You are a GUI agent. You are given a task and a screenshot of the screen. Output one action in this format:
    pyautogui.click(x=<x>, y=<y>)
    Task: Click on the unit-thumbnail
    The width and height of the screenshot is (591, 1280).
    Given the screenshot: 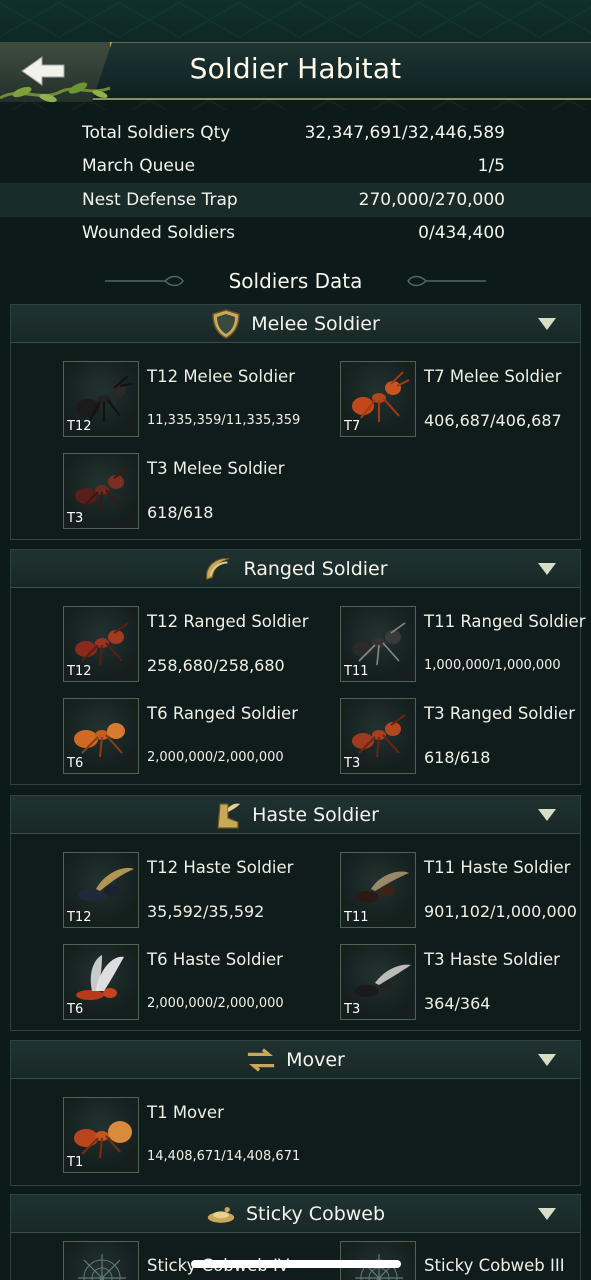 What is the action you would take?
    pyautogui.click(x=101, y=1260)
    